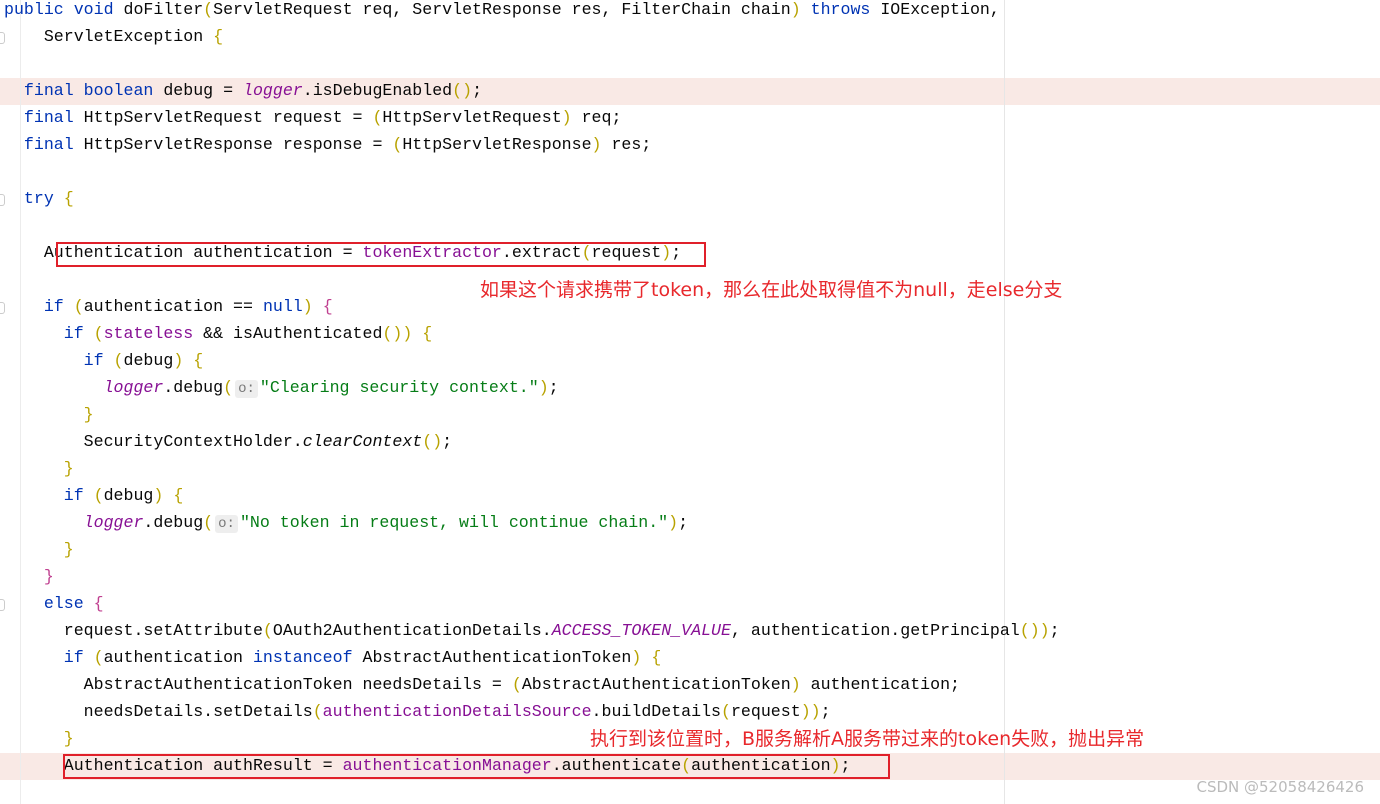 This screenshot has width=1380, height=804. Describe the element at coordinates (238, 144) in the screenshot. I see `code-token: HttpServletResponse response =` at that location.